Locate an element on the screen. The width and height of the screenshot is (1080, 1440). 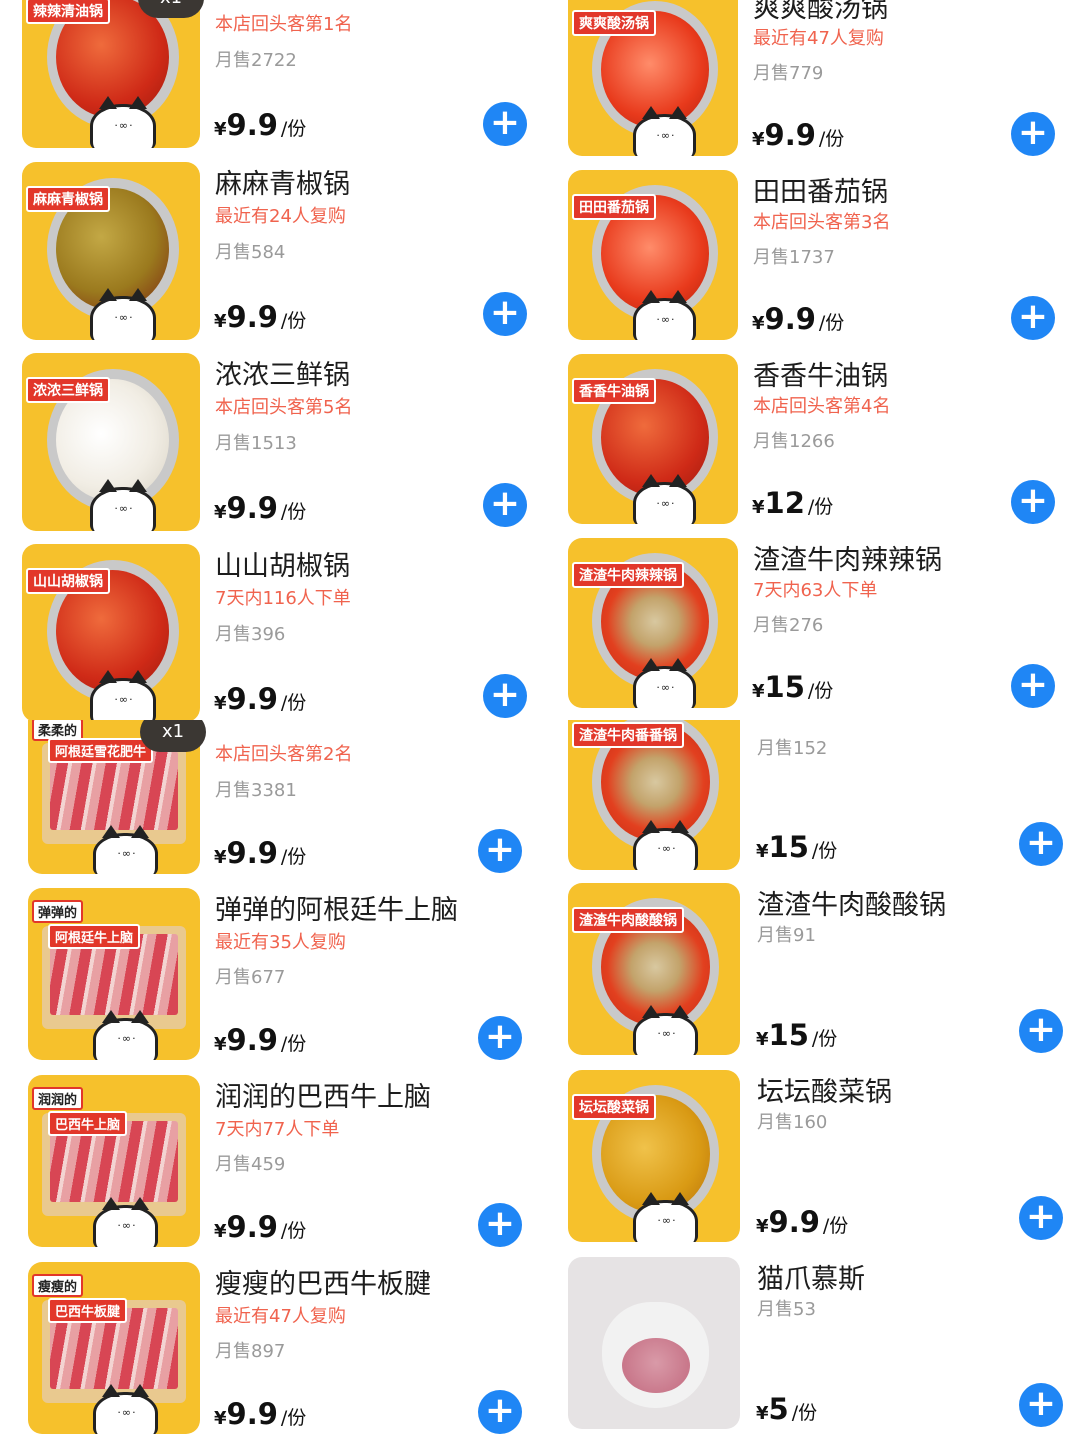
cat-paw-mousse-image is located at coordinates (656, 1355).